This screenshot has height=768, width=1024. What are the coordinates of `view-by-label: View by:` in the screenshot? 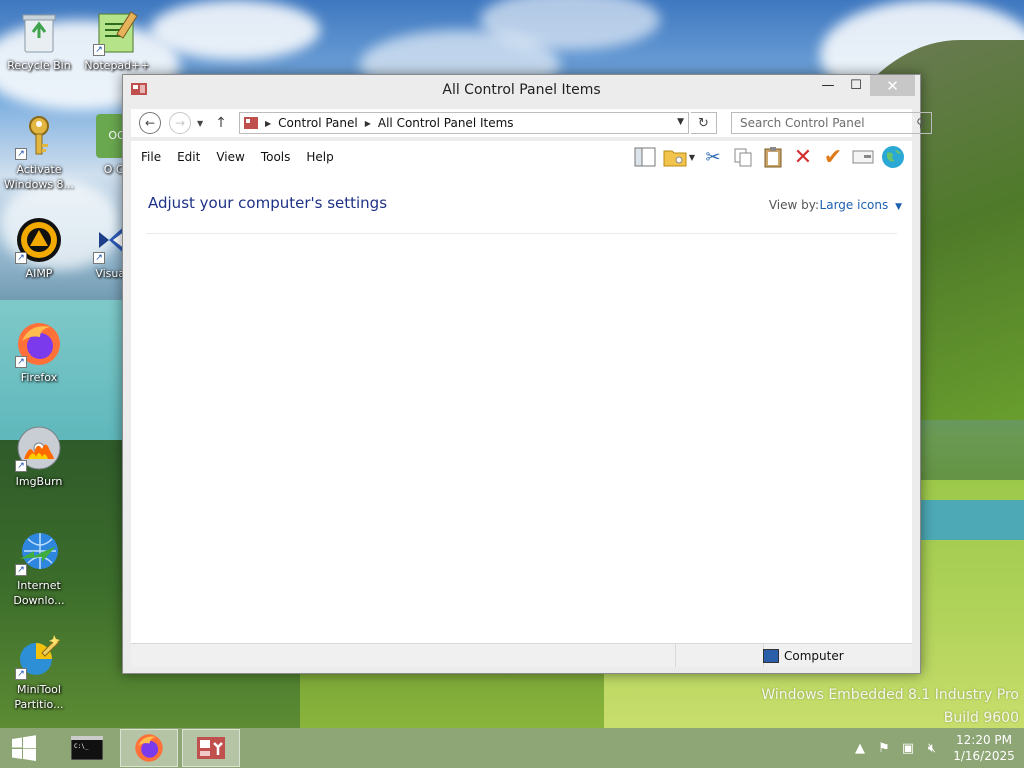 It's located at (793, 205).